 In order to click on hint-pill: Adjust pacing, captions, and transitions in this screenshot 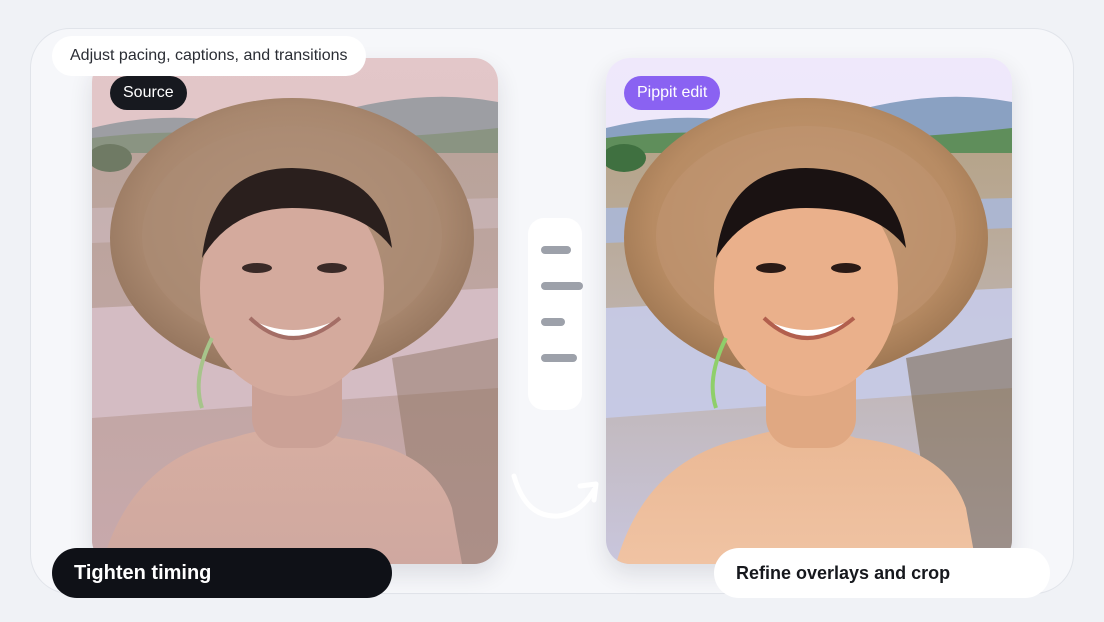, I will do `click(209, 56)`.